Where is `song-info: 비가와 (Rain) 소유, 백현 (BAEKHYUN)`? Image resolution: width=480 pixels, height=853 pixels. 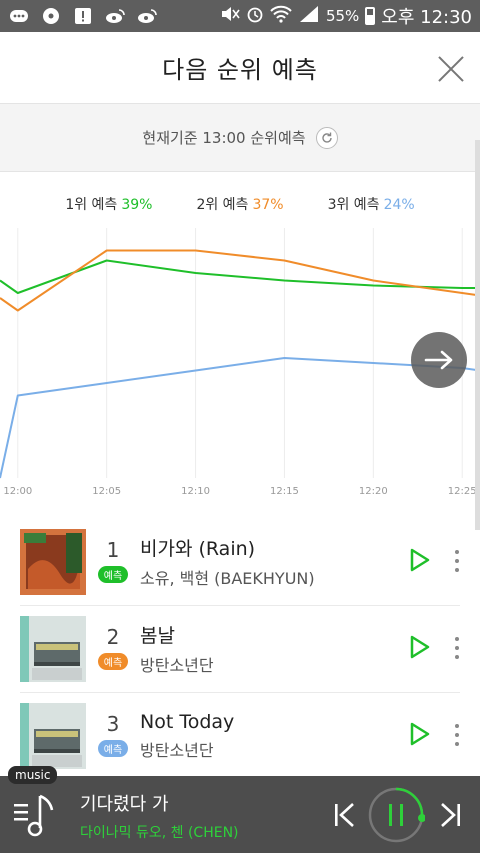 song-info: 비가와 (Rain) 소유, 백현 (BAEKHYUN) is located at coordinates (227, 561).